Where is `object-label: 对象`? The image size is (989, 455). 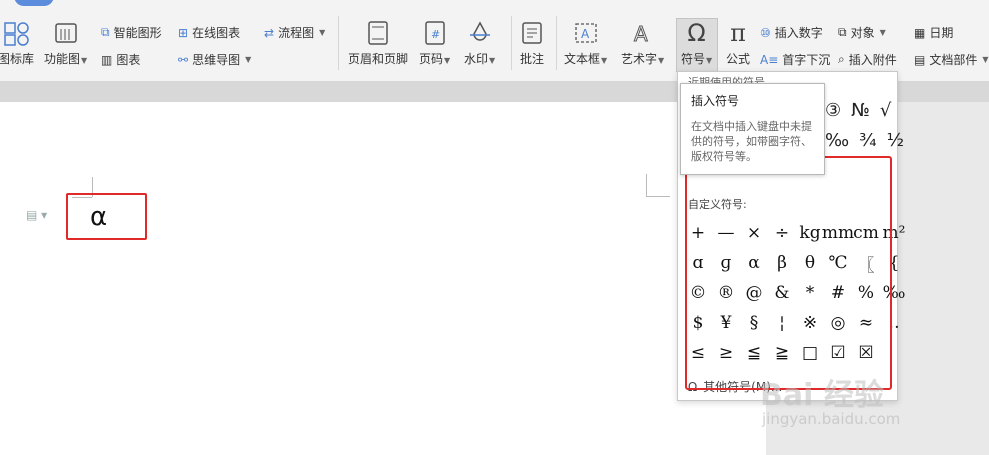
object-label: 对象 is located at coordinates (862, 33).